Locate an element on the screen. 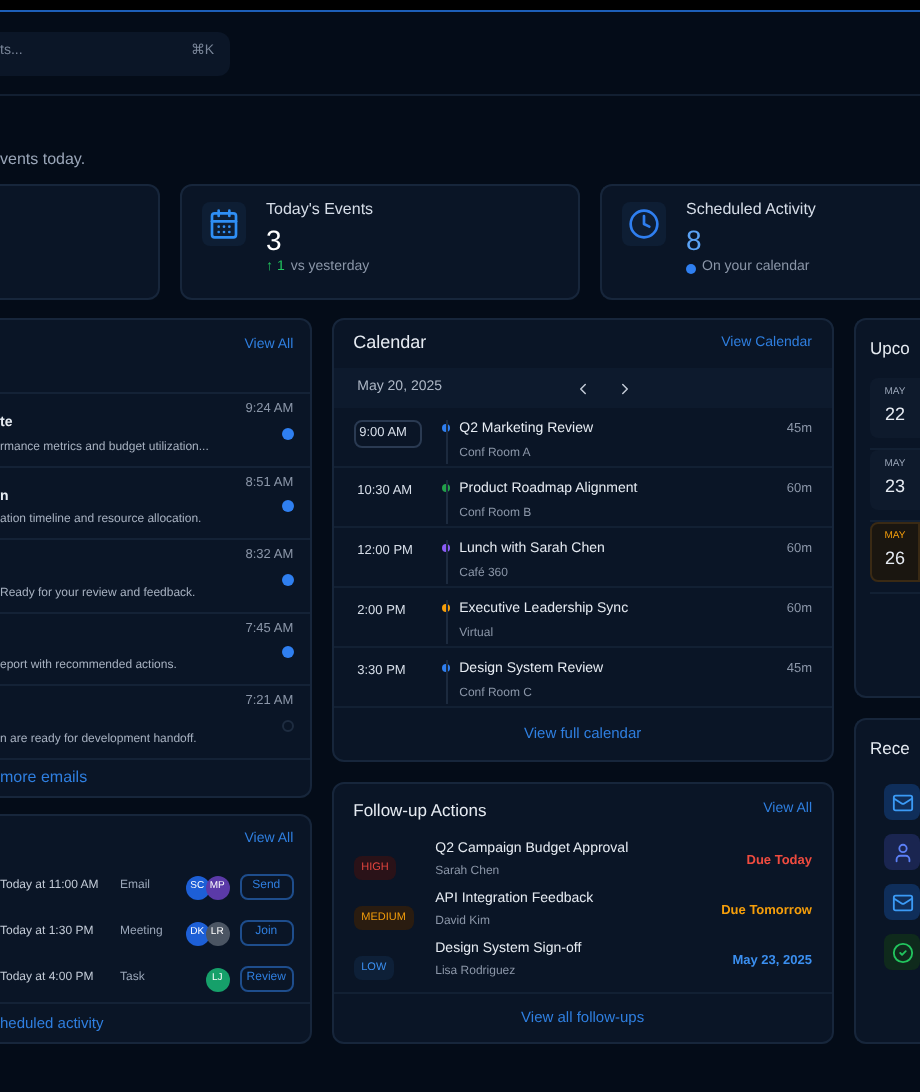  panel-title: Rece is located at coordinates (891, 749).